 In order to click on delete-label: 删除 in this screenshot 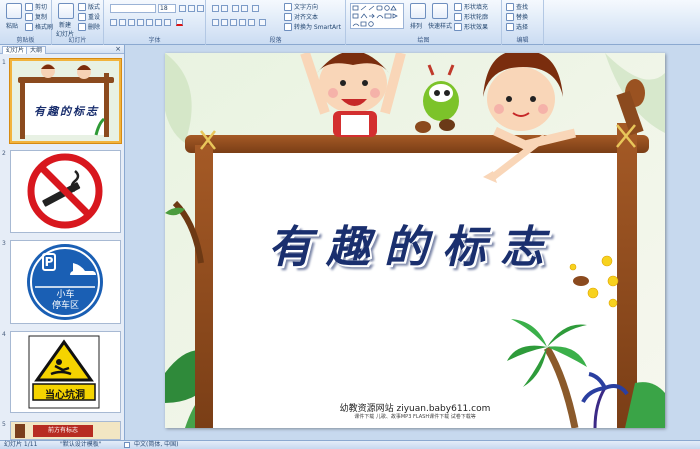, I will do `click(94, 27)`.